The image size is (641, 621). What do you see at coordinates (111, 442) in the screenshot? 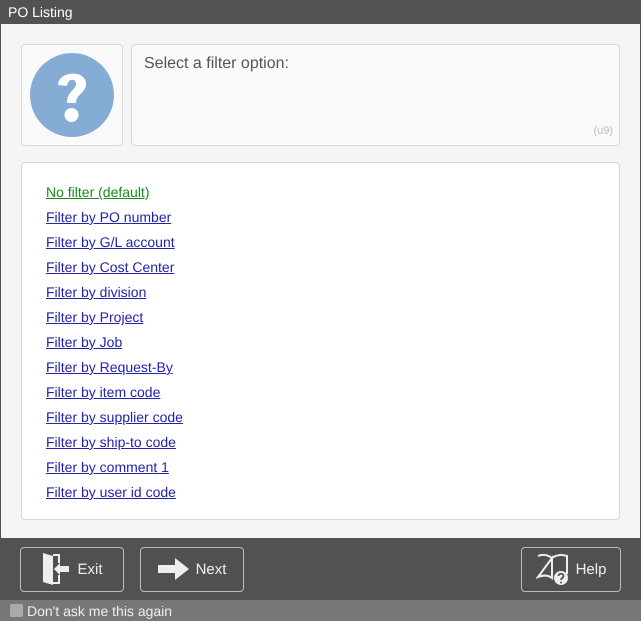
I see `filter-link: Filter by ship-to code` at bounding box center [111, 442].